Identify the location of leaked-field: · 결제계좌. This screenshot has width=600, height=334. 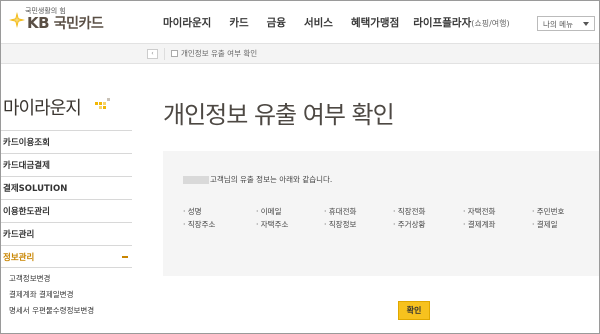
(479, 224).